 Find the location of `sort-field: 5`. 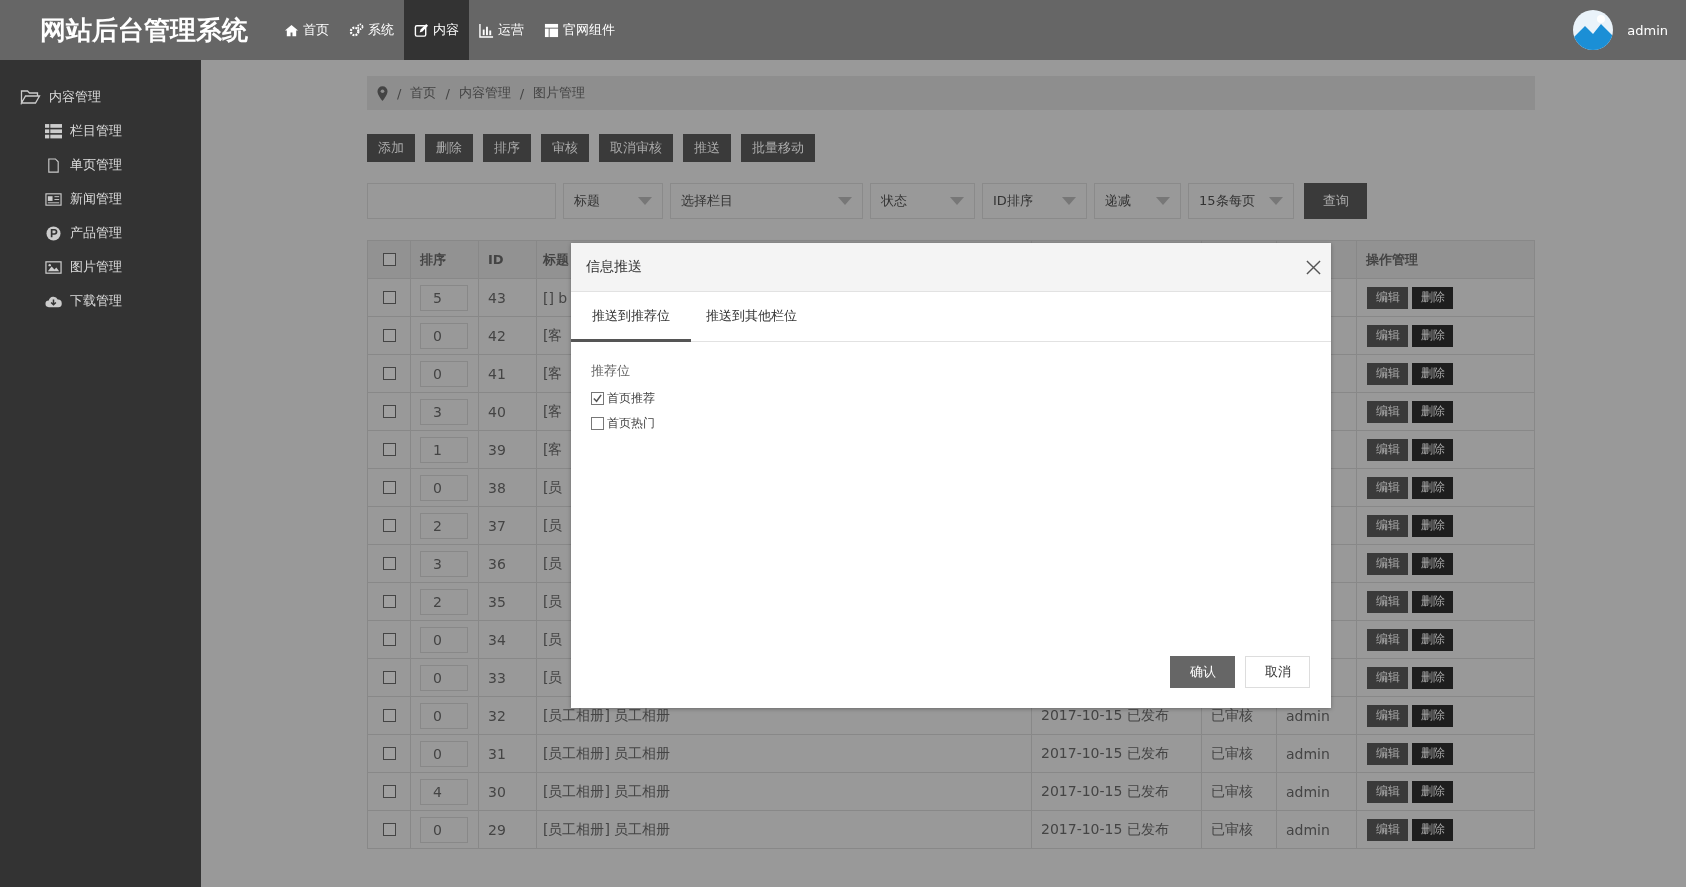

sort-field: 5 is located at coordinates (444, 297).